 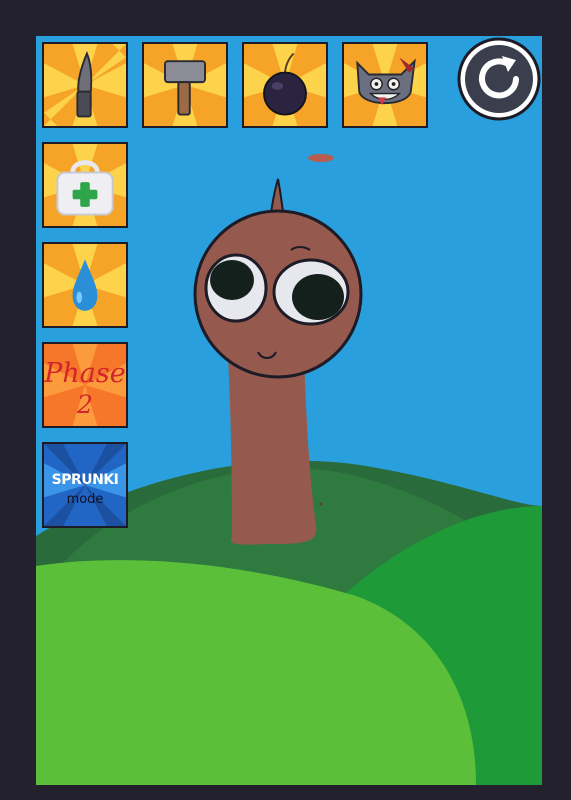 I want to click on monster-tool, so click(x=385, y=85).